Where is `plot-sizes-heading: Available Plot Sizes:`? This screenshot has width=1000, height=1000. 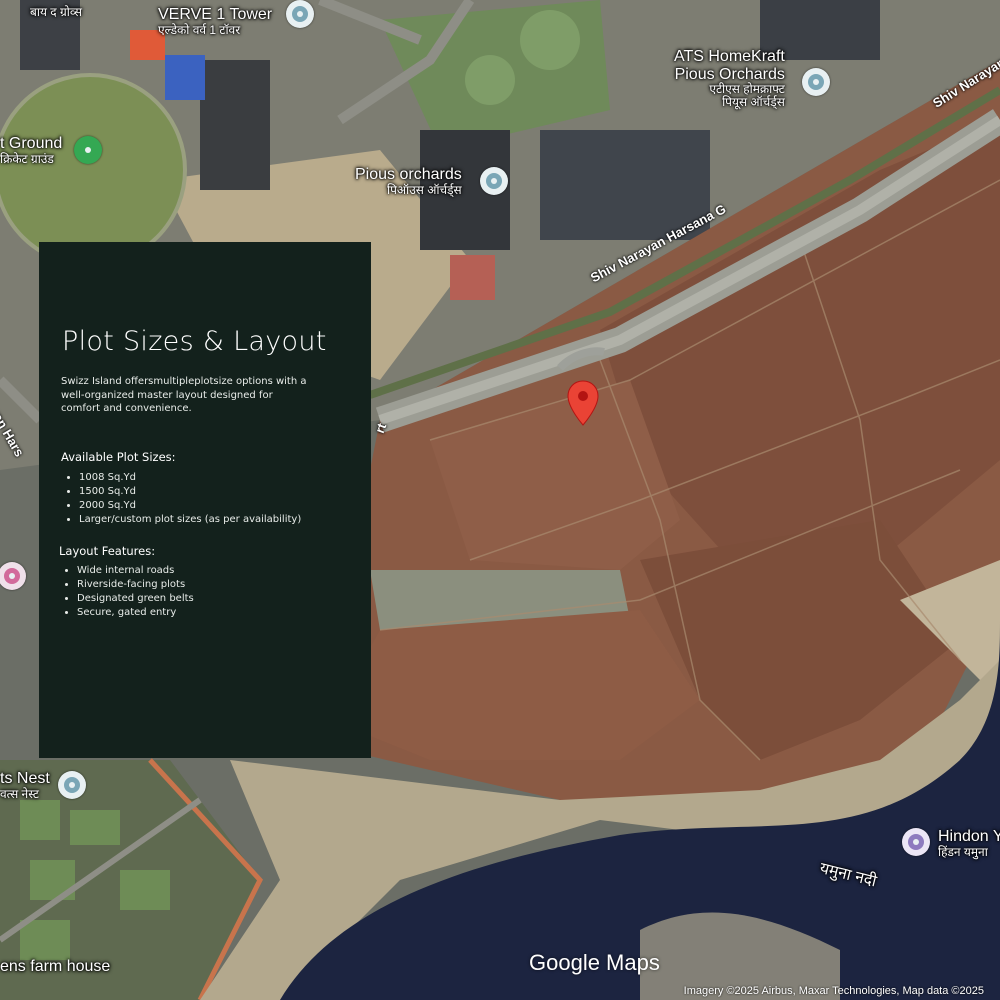
plot-sizes-heading: Available Plot Sizes: is located at coordinates (118, 457).